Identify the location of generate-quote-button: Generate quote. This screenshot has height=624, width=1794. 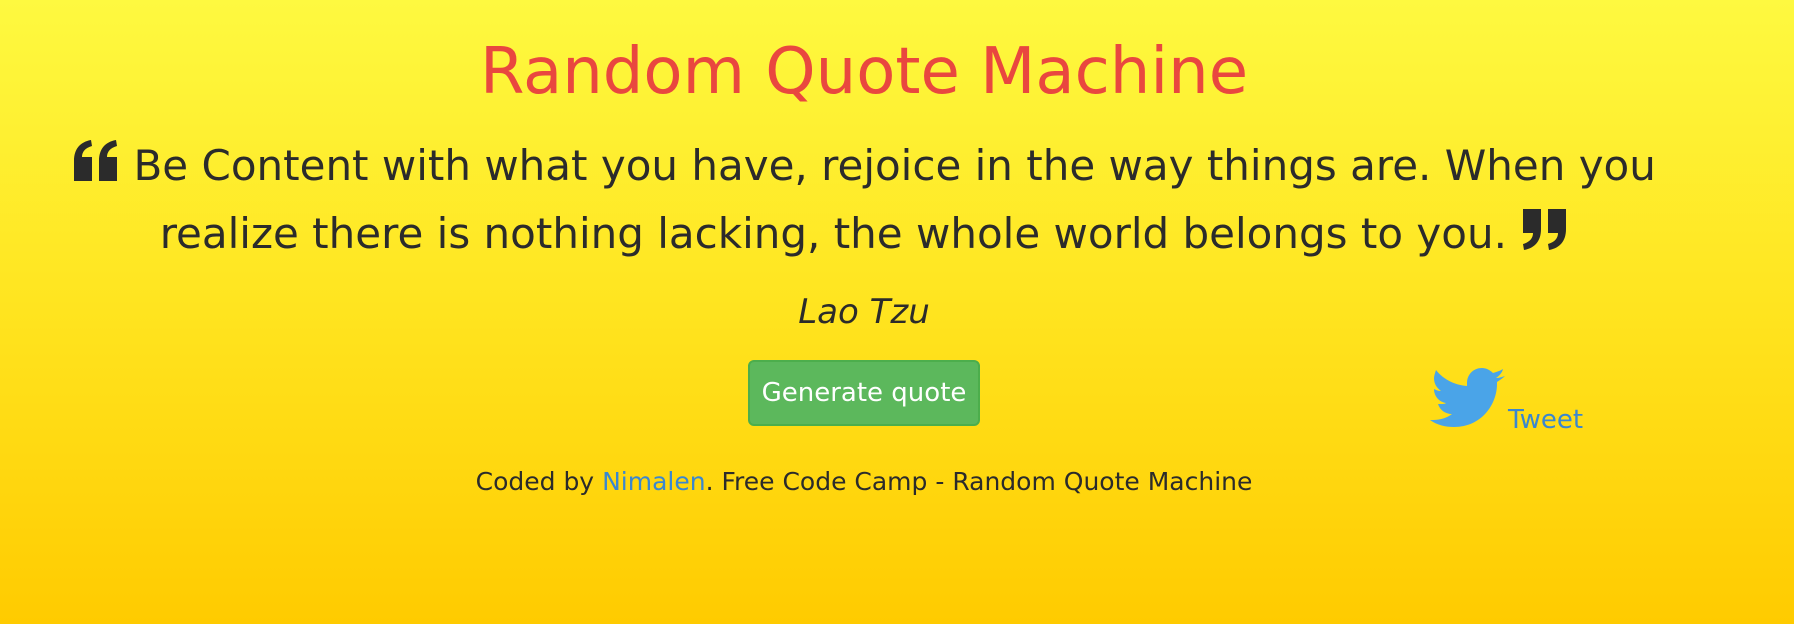
(864, 393).